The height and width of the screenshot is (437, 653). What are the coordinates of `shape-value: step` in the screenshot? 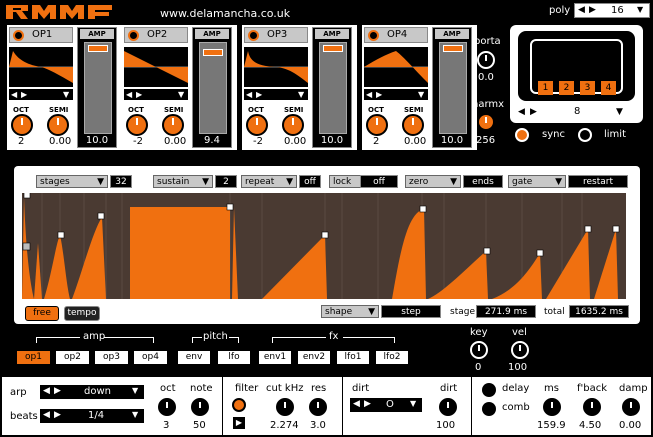 It's located at (411, 311).